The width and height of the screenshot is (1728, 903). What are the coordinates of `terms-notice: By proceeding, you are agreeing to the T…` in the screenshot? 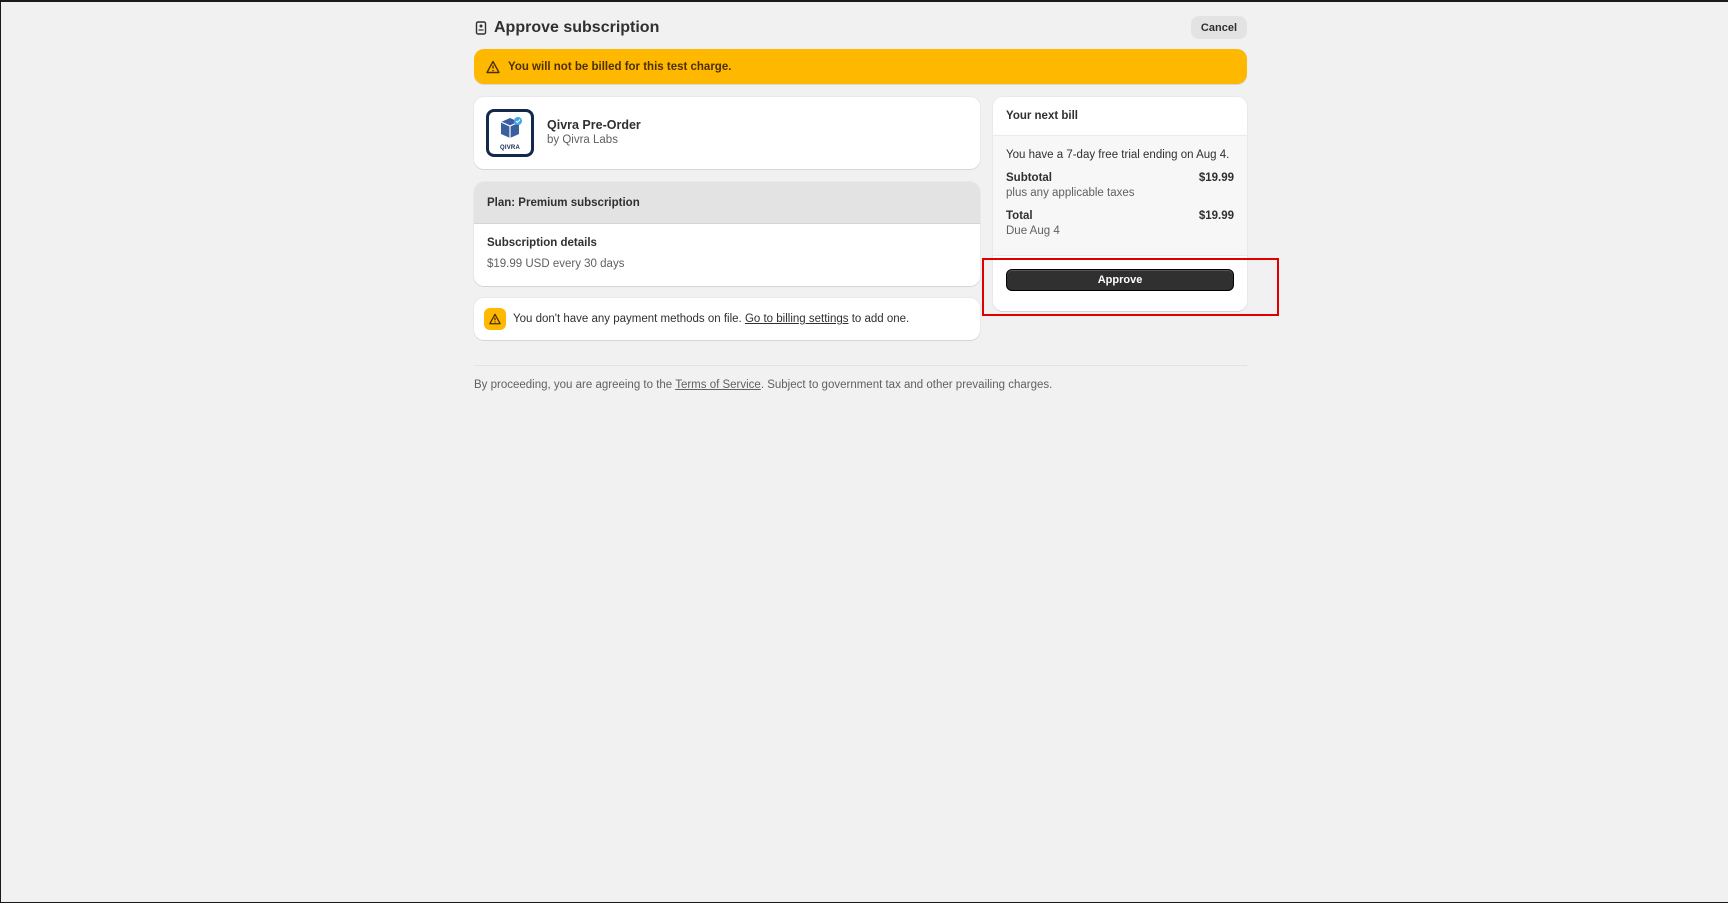 It's located at (763, 385).